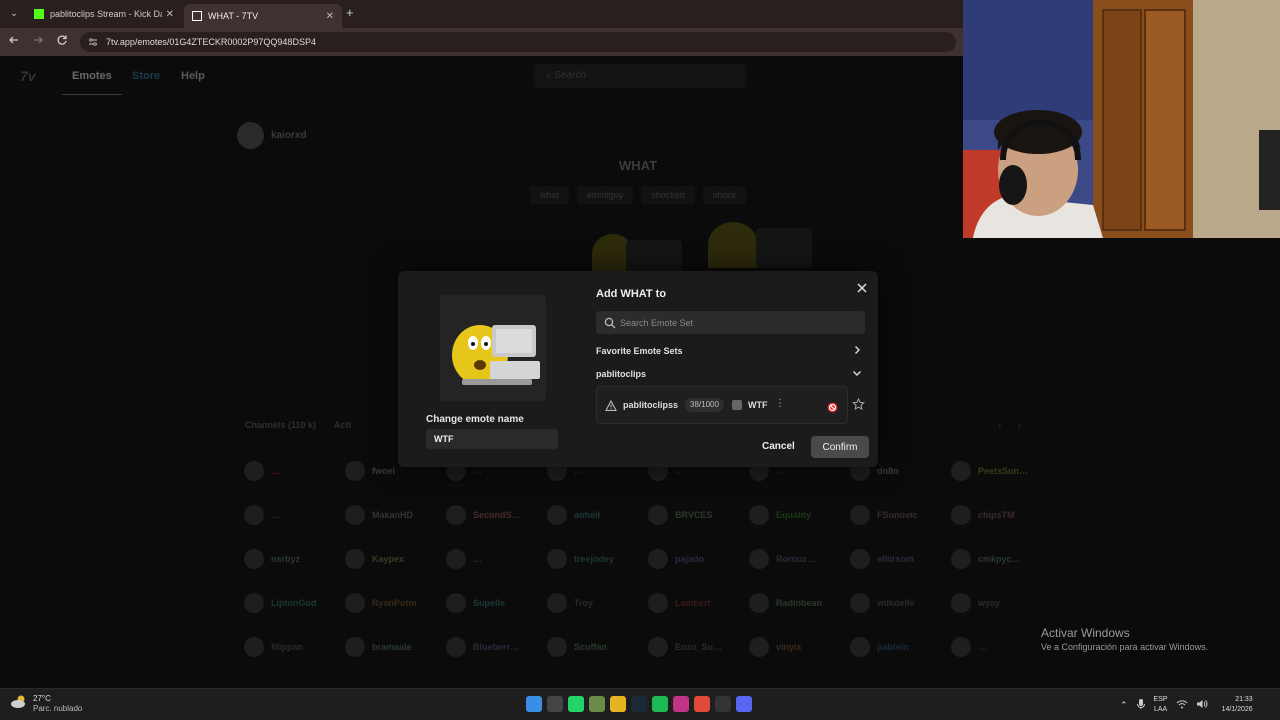  What do you see at coordinates (1020, 426) in the screenshot?
I see `next-page-icon: ›` at bounding box center [1020, 426].